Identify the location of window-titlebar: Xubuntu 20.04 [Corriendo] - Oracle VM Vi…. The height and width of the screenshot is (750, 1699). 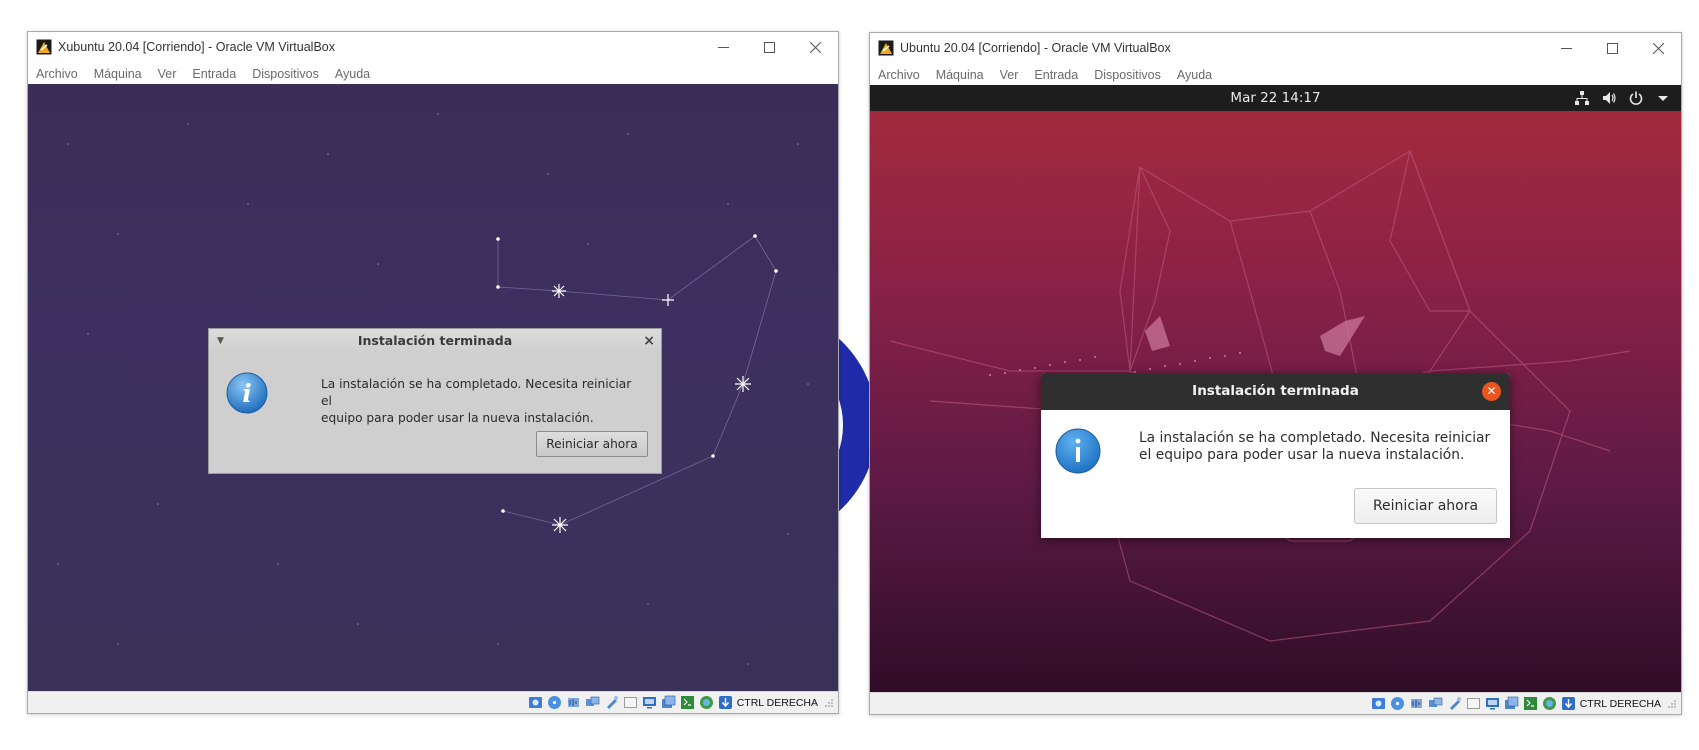
(433, 47).